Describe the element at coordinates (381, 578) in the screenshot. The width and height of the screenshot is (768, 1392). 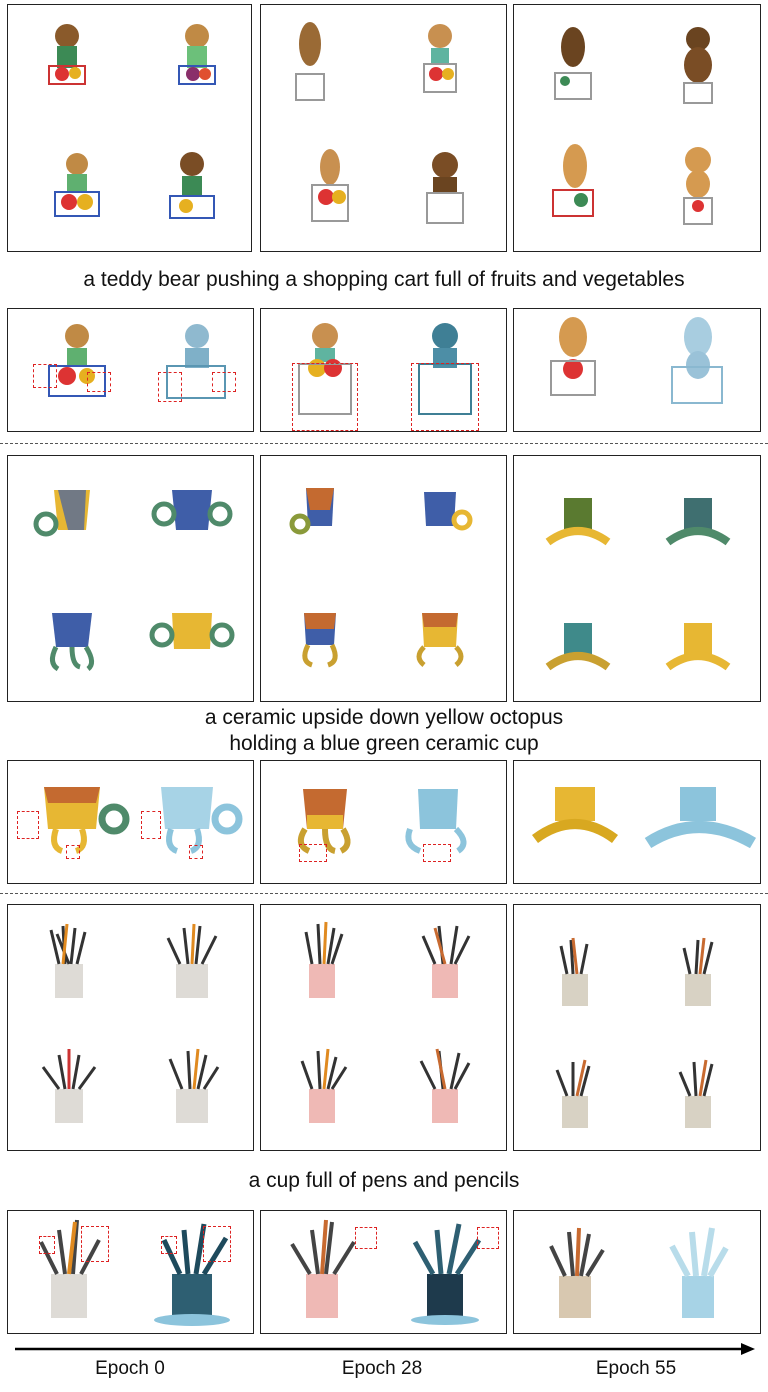
I see `octopus-renders-epoch28` at that location.